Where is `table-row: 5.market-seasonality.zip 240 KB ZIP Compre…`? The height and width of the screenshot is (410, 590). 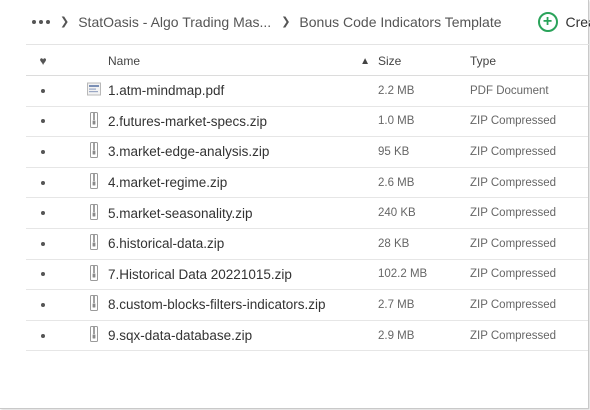
table-row: 5.market-seasonality.zip 240 KB ZIP Compre… is located at coordinates (307, 213).